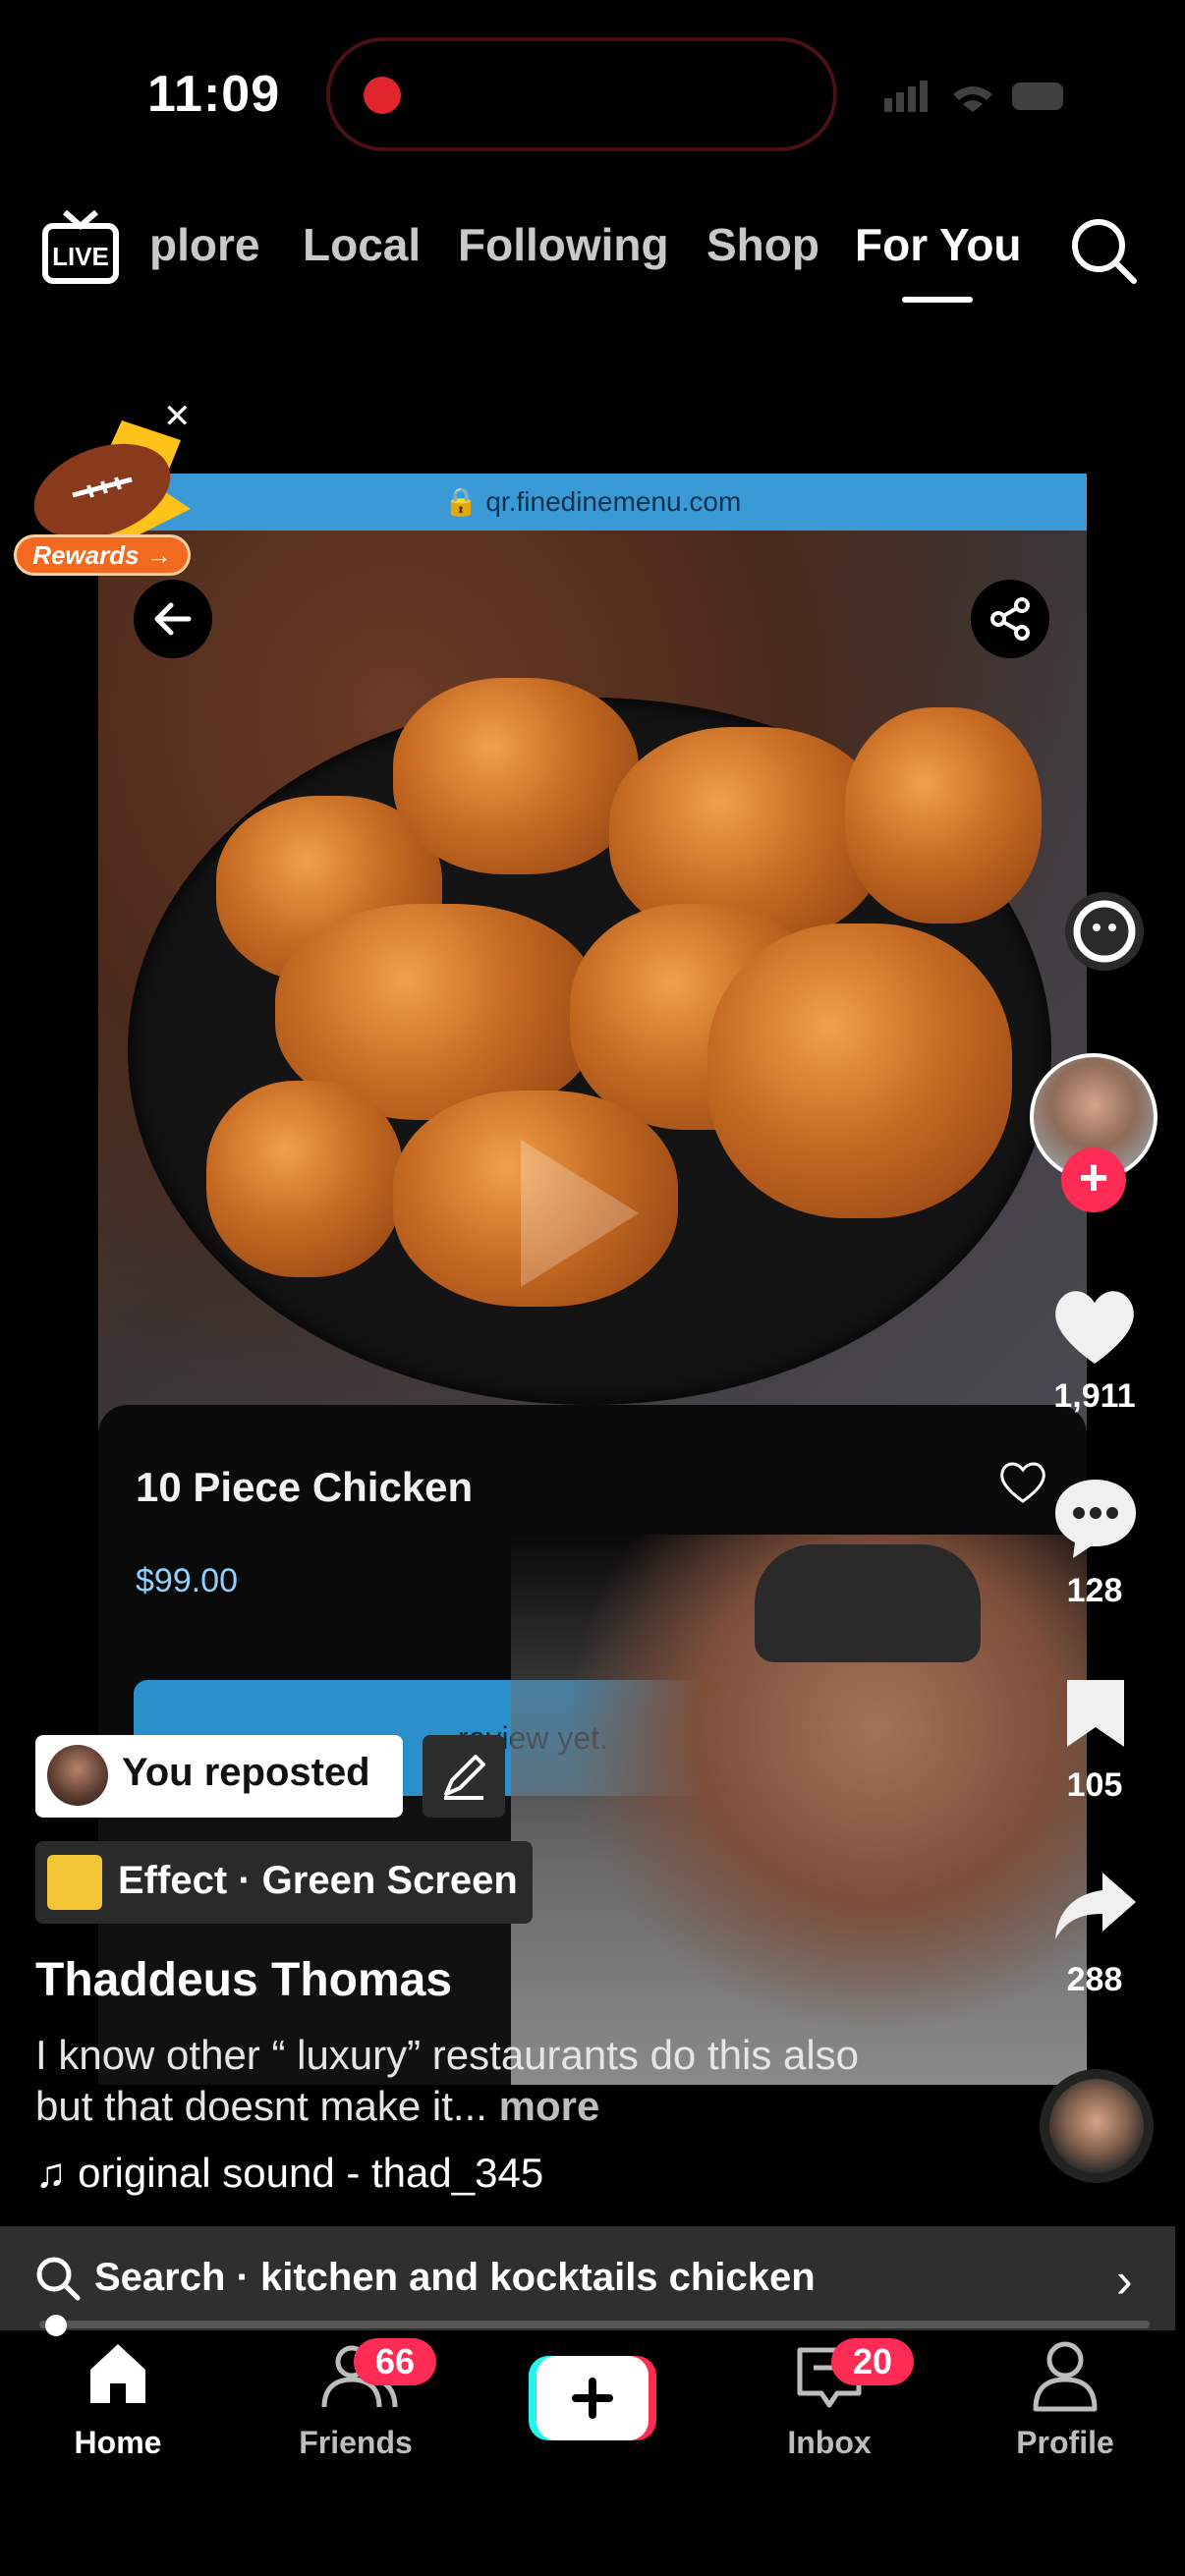 Image resolution: width=1185 pixels, height=2576 pixels. What do you see at coordinates (974, 96) in the screenshot?
I see `signal-wifi-battery-icon` at bounding box center [974, 96].